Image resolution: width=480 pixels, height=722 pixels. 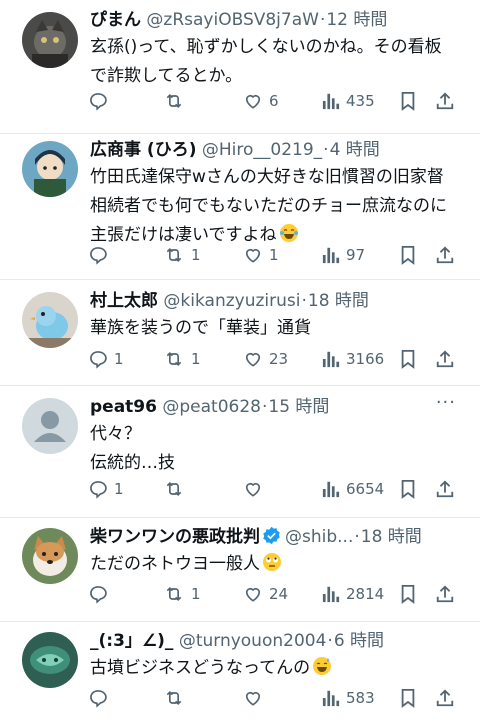 What do you see at coordinates (365, 359) in the screenshot?
I see `view-count: 3166` at bounding box center [365, 359].